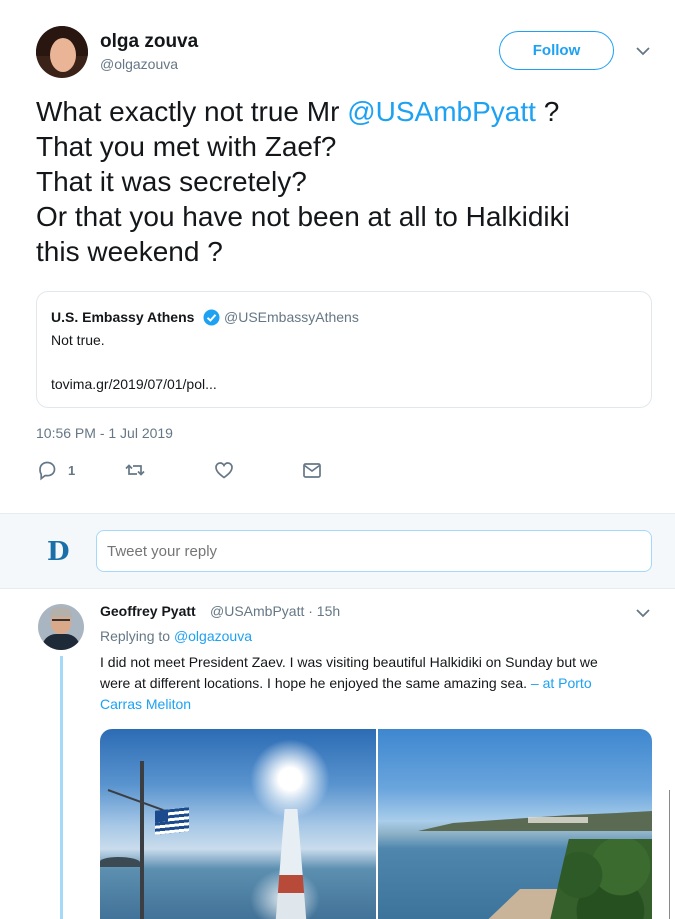  I want to click on photo-coastline, so click(515, 824).